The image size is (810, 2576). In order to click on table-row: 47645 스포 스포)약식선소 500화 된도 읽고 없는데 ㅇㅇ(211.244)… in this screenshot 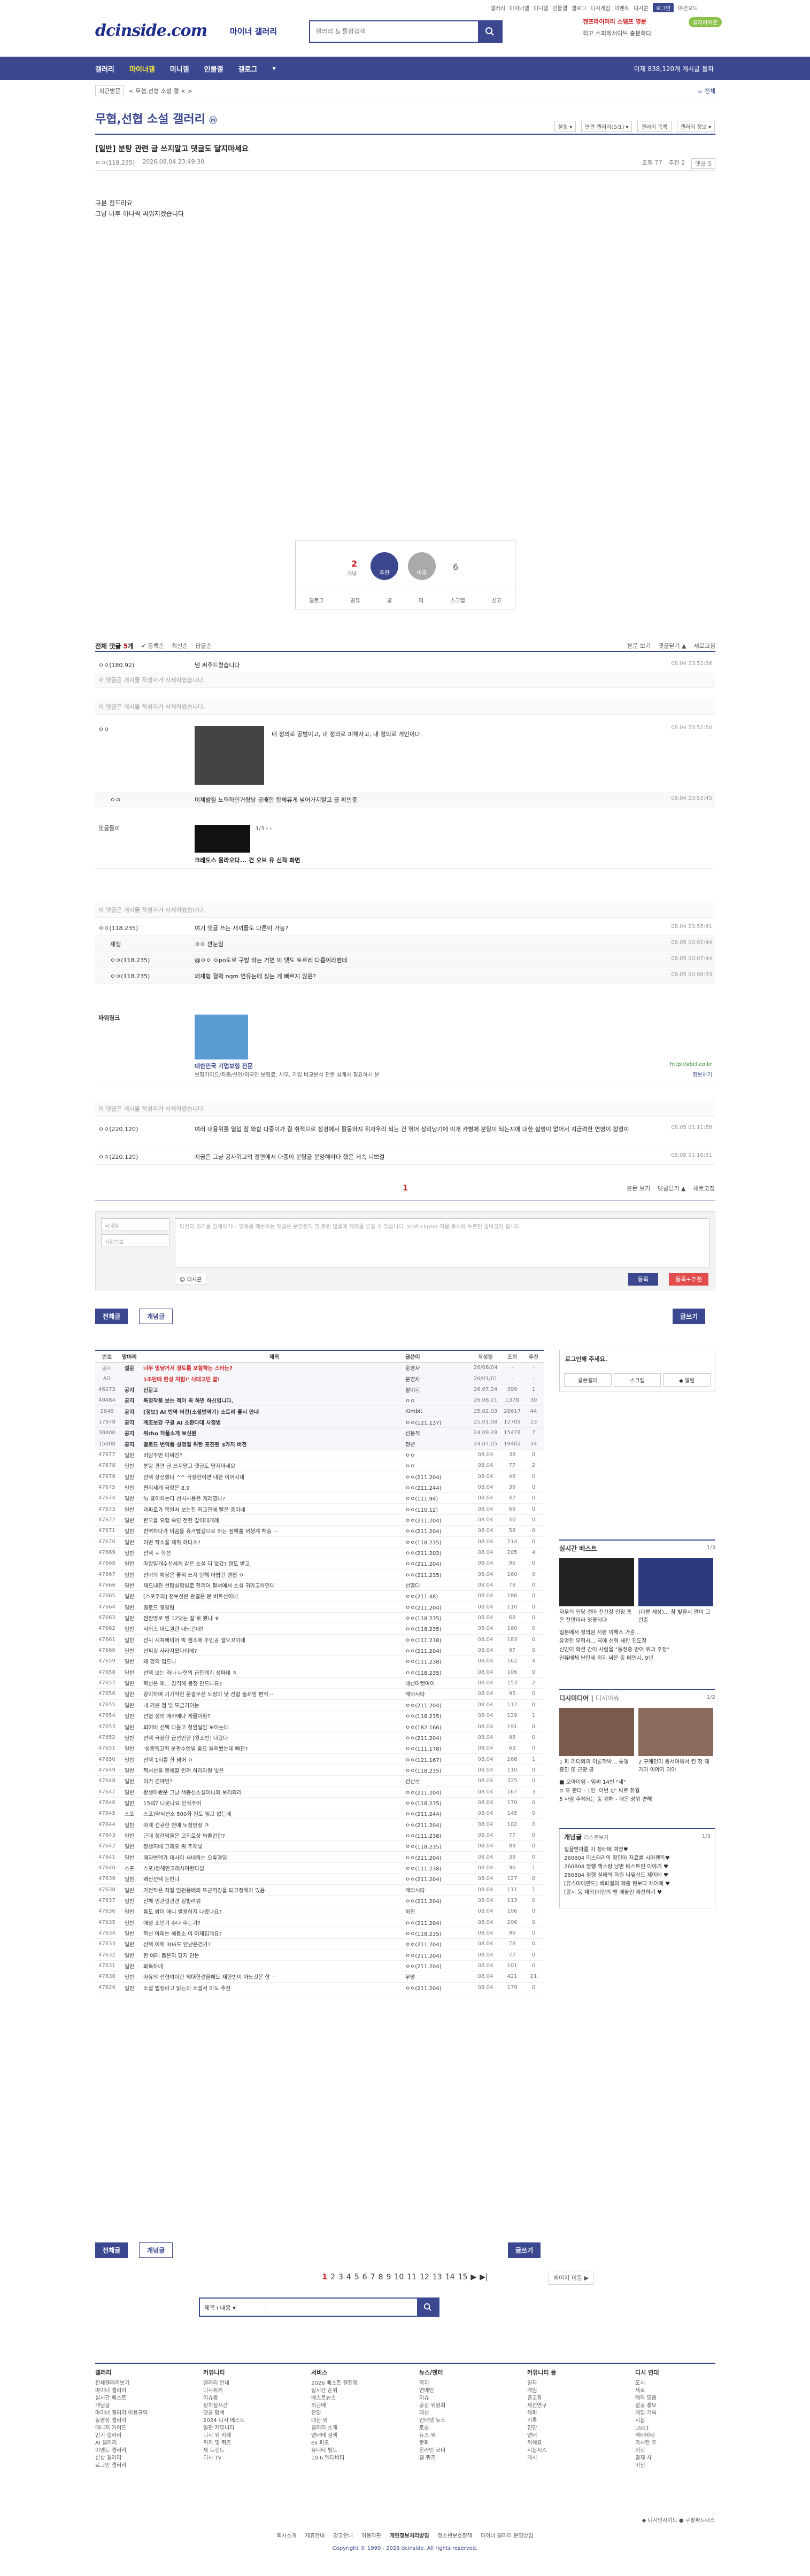, I will do `click(320, 1814)`.